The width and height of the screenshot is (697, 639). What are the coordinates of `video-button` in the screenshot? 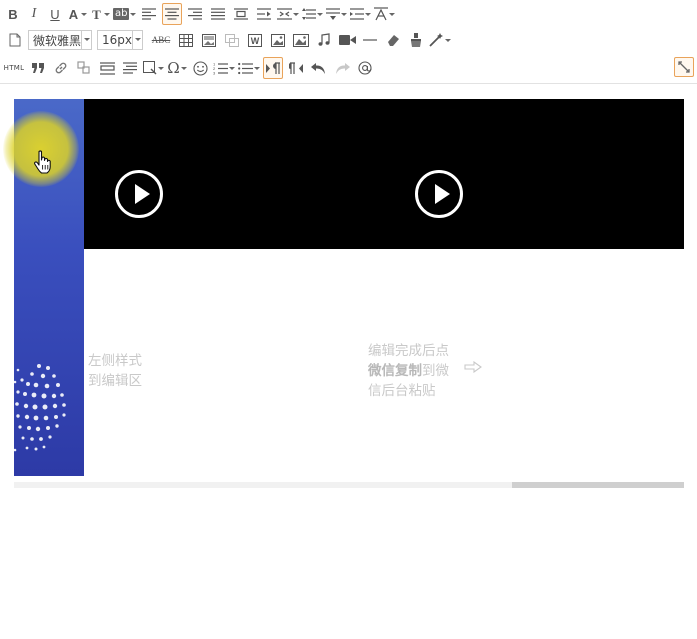 It's located at (347, 40).